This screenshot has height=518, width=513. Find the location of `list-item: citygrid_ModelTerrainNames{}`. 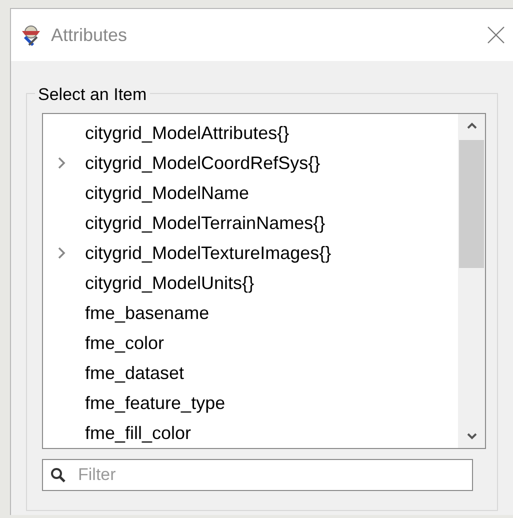

list-item: citygrid_ModelTerrainNames{} is located at coordinates (205, 223).